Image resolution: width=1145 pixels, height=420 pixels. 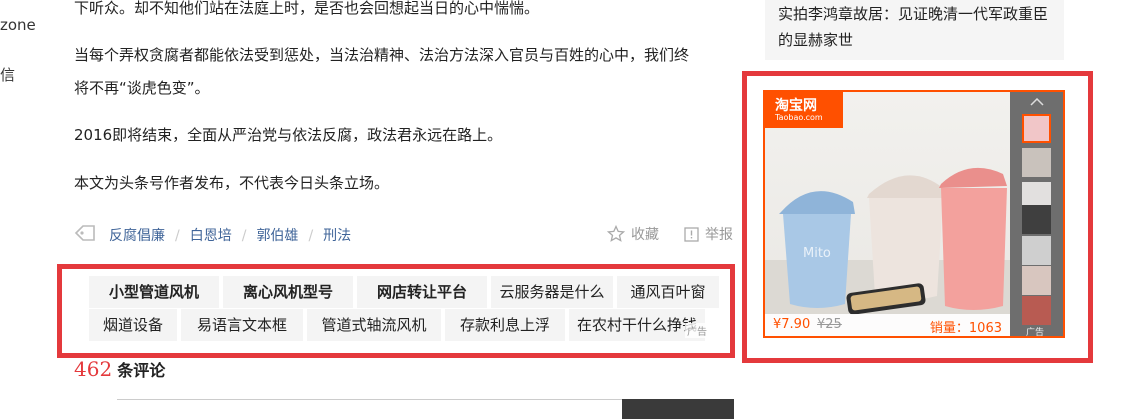 What do you see at coordinates (792, 324) in the screenshot?
I see `product-price: ¥7.90` at bounding box center [792, 324].